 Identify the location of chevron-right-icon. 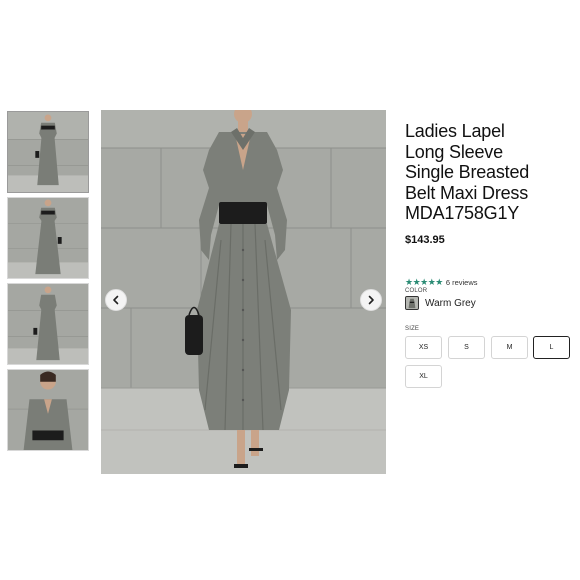
(371, 300).